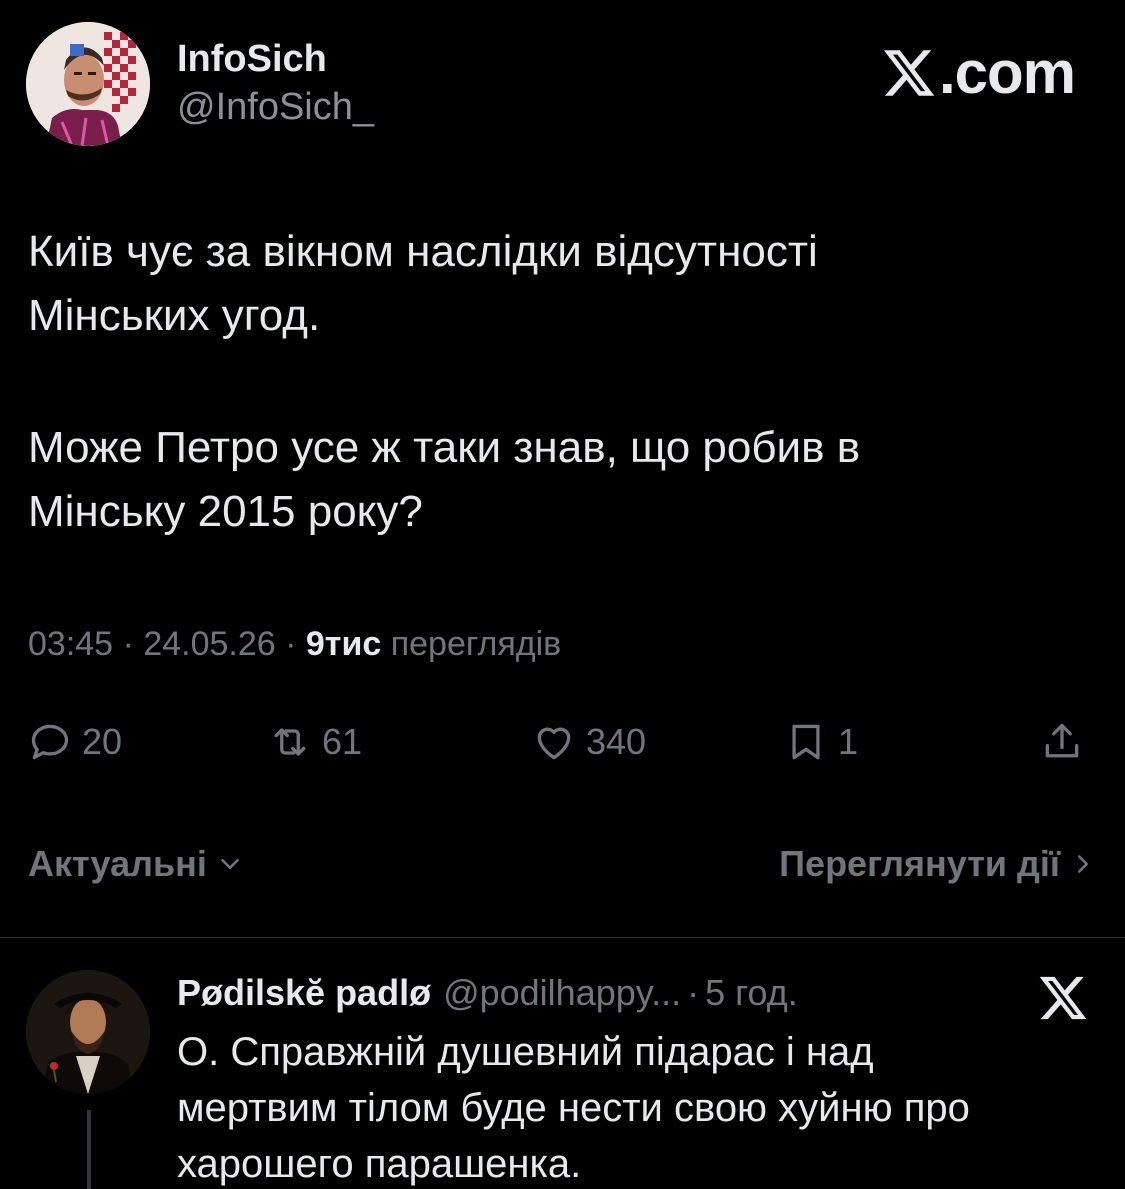 The height and width of the screenshot is (1189, 1125). What do you see at coordinates (88, 1032) in the screenshot?
I see `reply-avatar` at bounding box center [88, 1032].